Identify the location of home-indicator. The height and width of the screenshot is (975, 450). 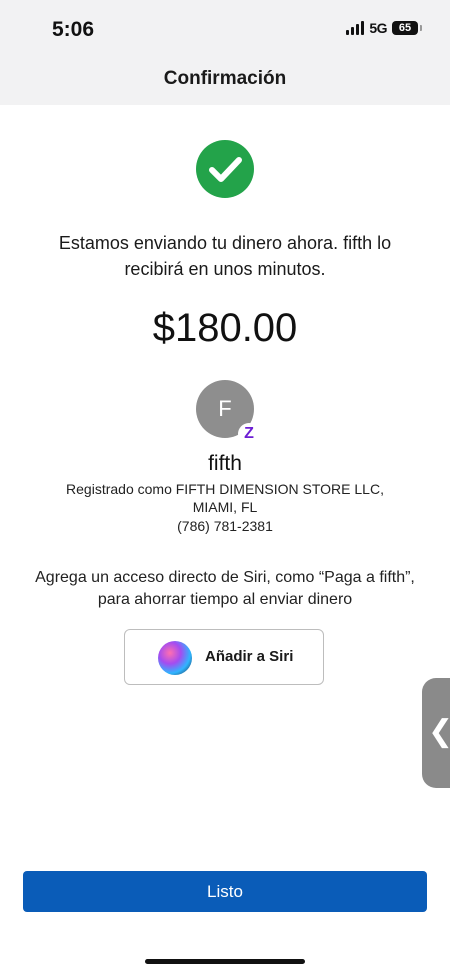
(225, 961).